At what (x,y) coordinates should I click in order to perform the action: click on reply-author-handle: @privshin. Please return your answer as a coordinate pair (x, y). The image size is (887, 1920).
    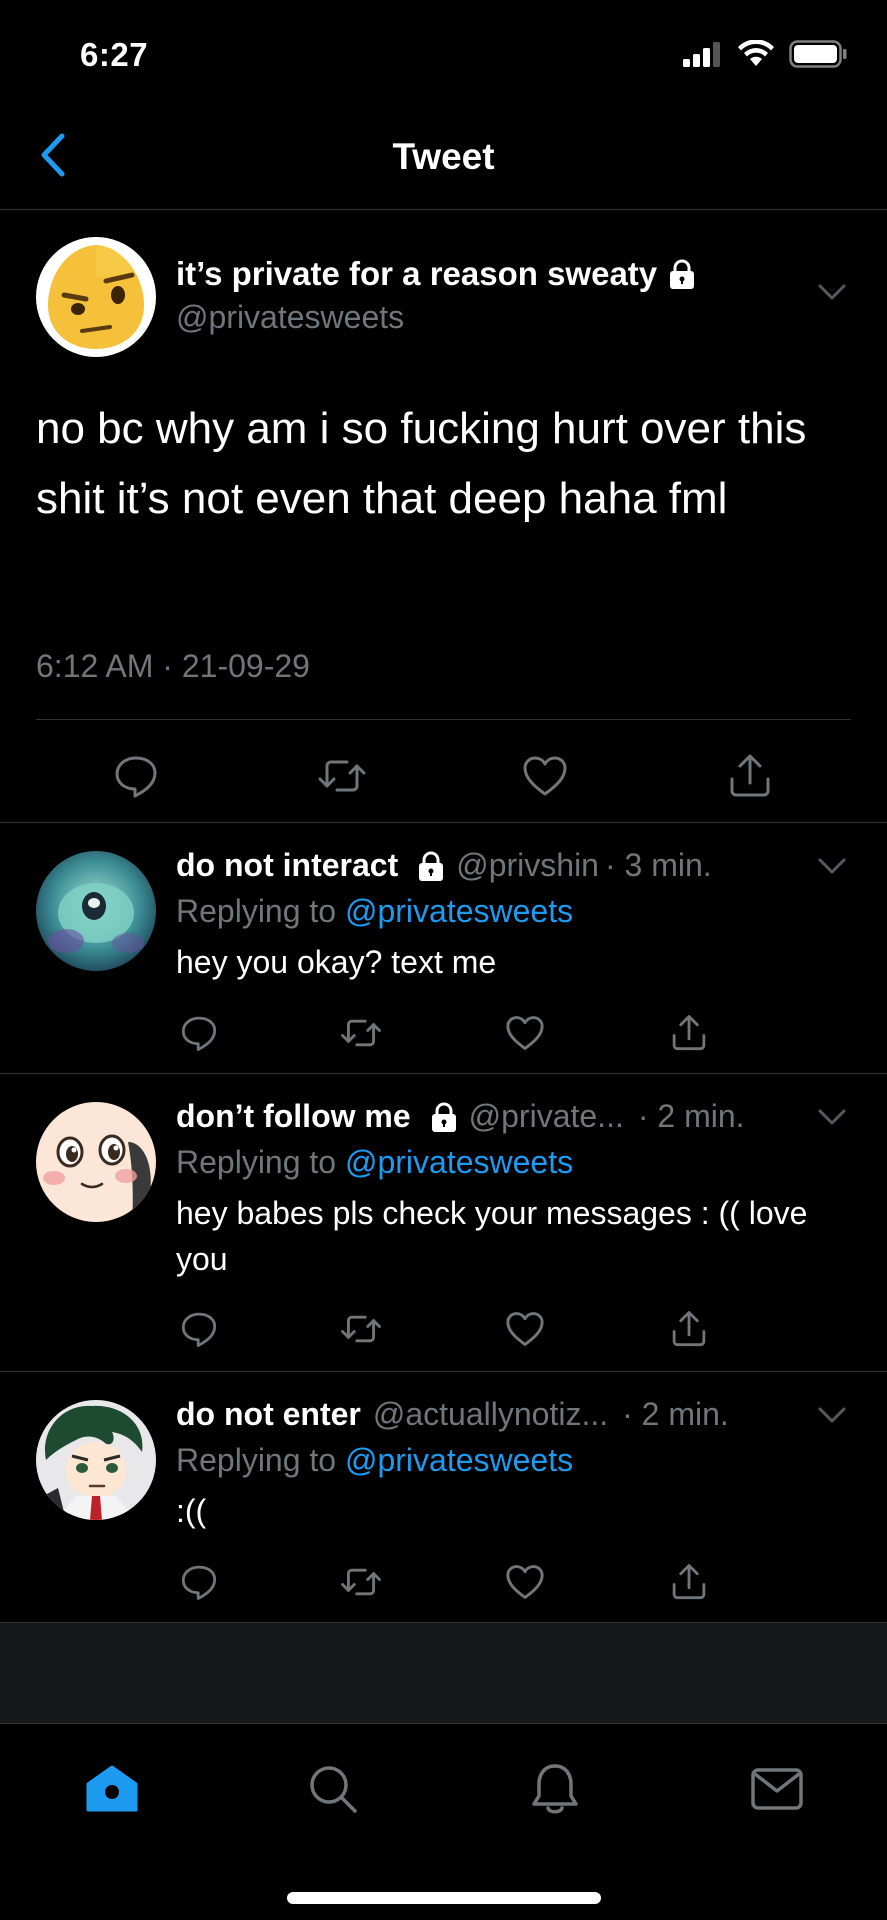
    Looking at the image, I should click on (527, 865).